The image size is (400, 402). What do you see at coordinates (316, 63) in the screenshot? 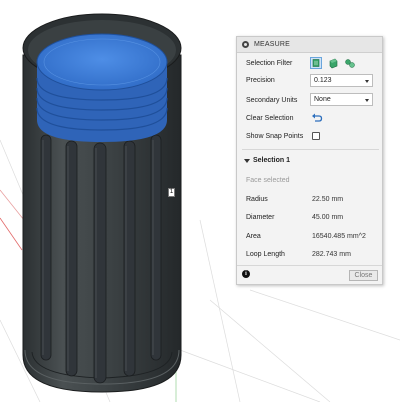
I see `select-body-icon` at bounding box center [316, 63].